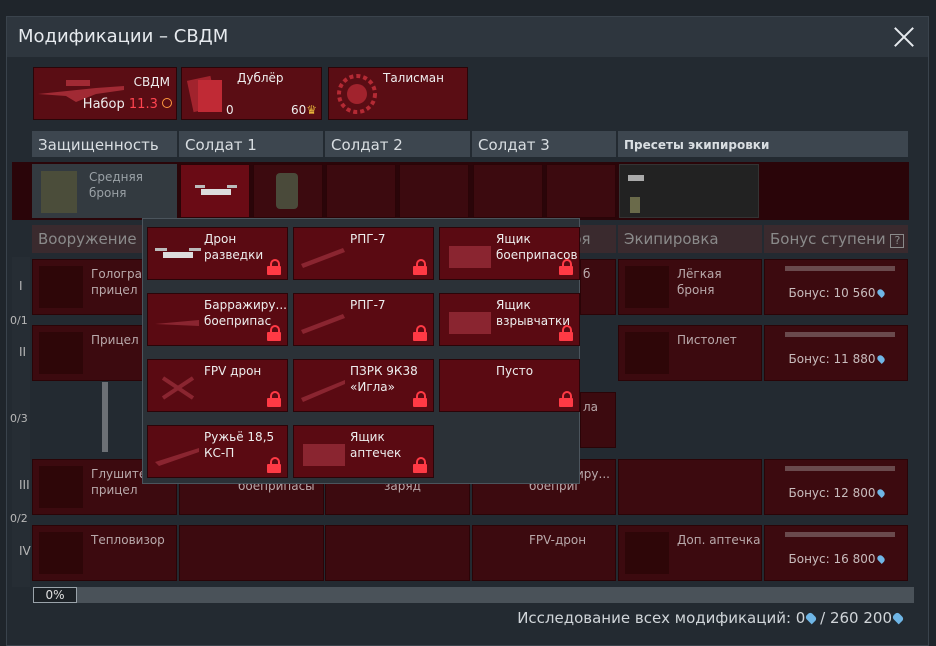  I want to click on rpg-icon, so click(323, 258).